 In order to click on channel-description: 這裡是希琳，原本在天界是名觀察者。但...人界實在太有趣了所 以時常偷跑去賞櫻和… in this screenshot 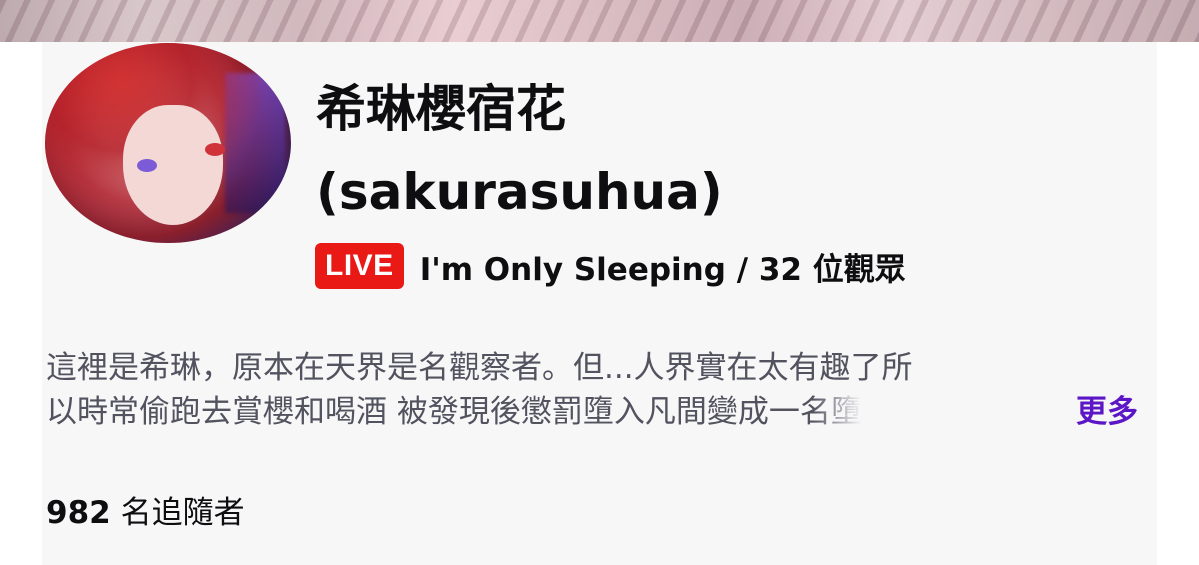, I will do `click(596, 390)`.